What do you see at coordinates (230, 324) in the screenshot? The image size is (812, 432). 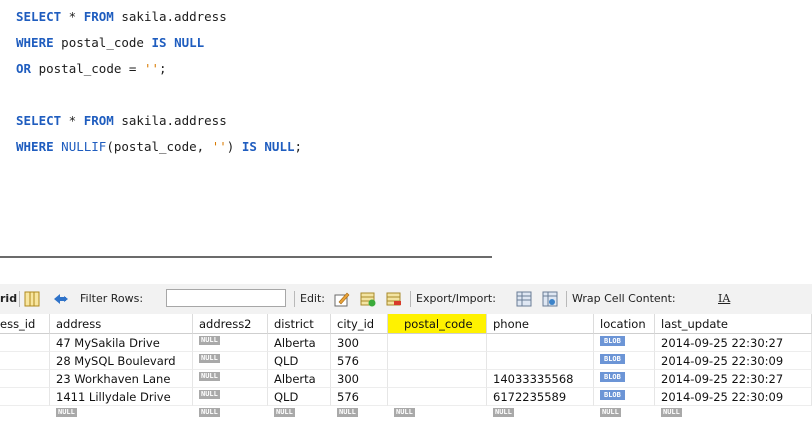 I see `column-header-address2: address2` at bounding box center [230, 324].